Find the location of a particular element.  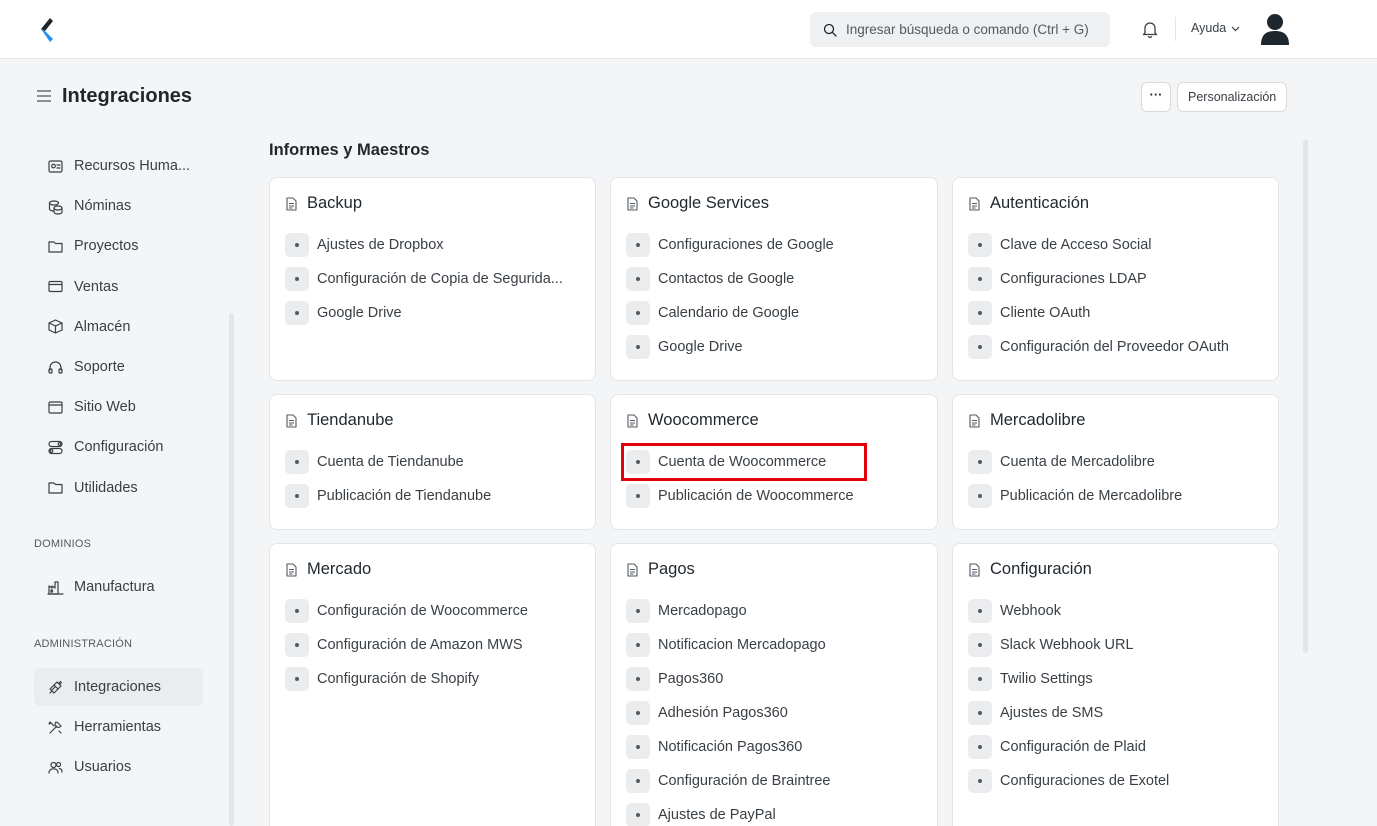

sidebar-scrollbar is located at coordinates (231, 569).